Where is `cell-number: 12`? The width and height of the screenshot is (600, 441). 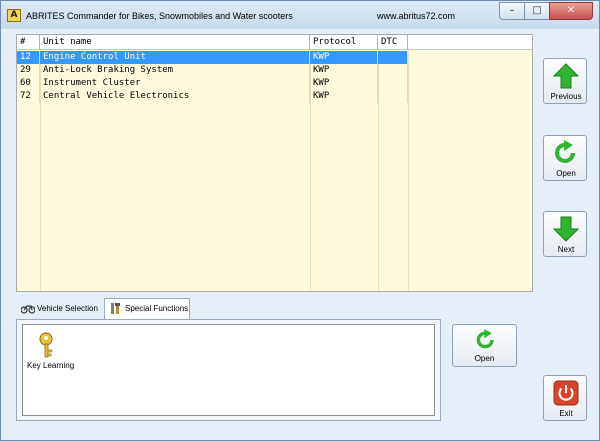
cell-number: 12 is located at coordinates (28, 57).